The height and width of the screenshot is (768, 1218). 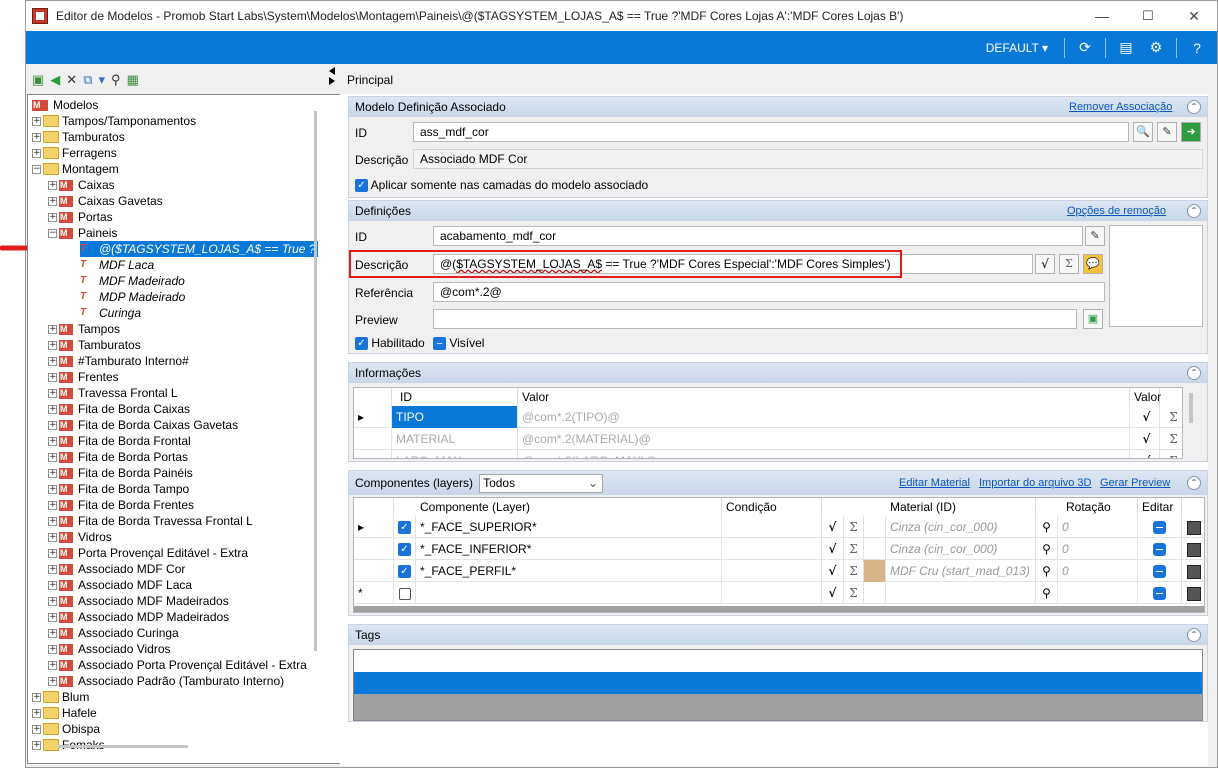 What do you see at coordinates (119, 409) in the screenshot?
I see `tree-item: + Fita de Borda Caixas` at bounding box center [119, 409].